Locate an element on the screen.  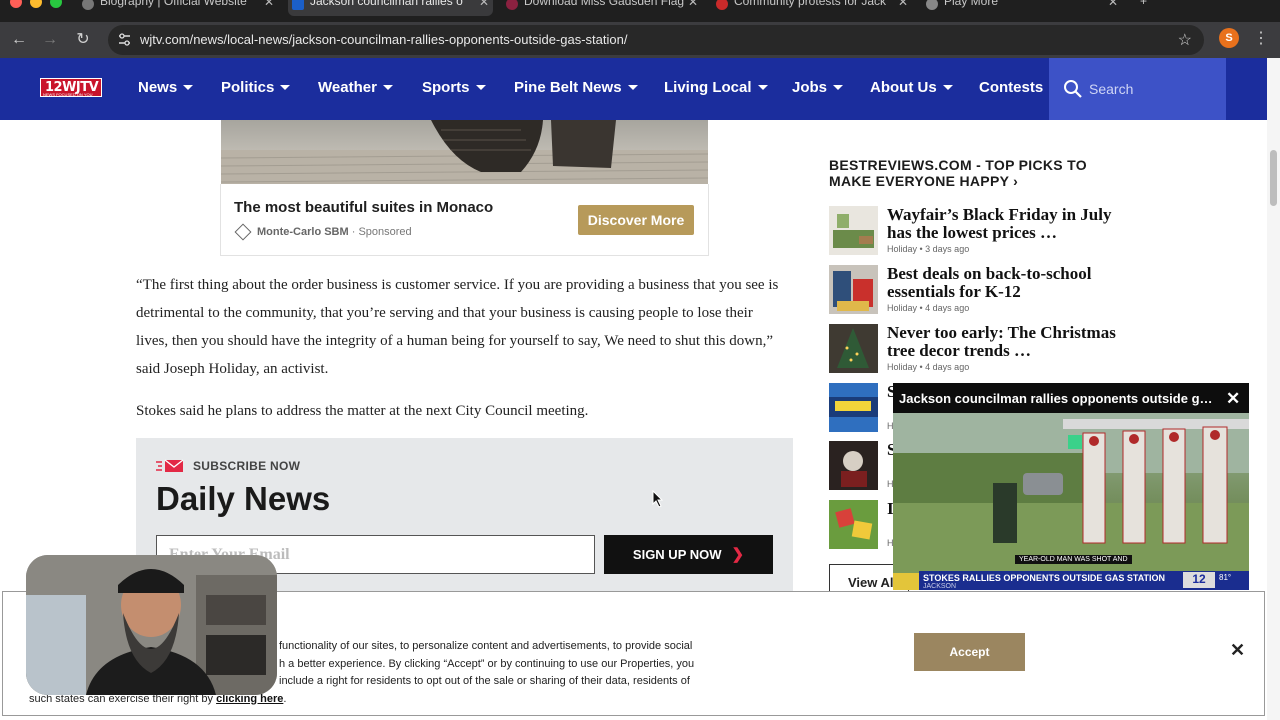
browser-tab: Community protests for Jack ✕ is located at coordinates (812, 8).